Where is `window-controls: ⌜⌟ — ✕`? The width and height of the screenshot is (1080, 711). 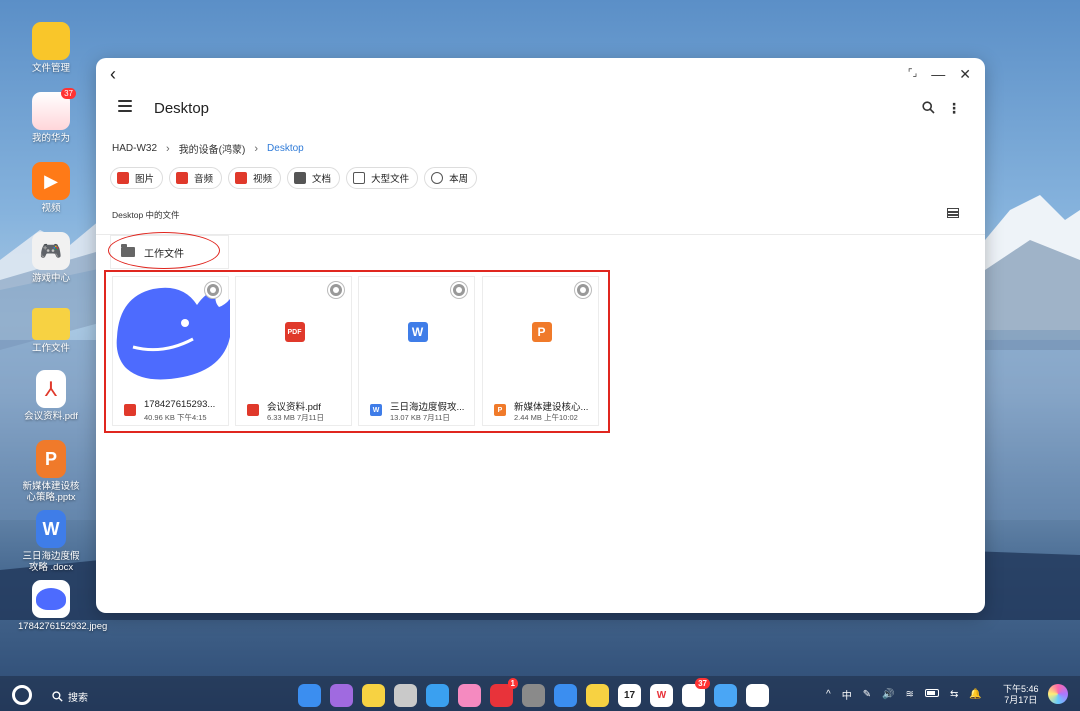 window-controls: ⌜⌟ — ✕ is located at coordinates (939, 74).